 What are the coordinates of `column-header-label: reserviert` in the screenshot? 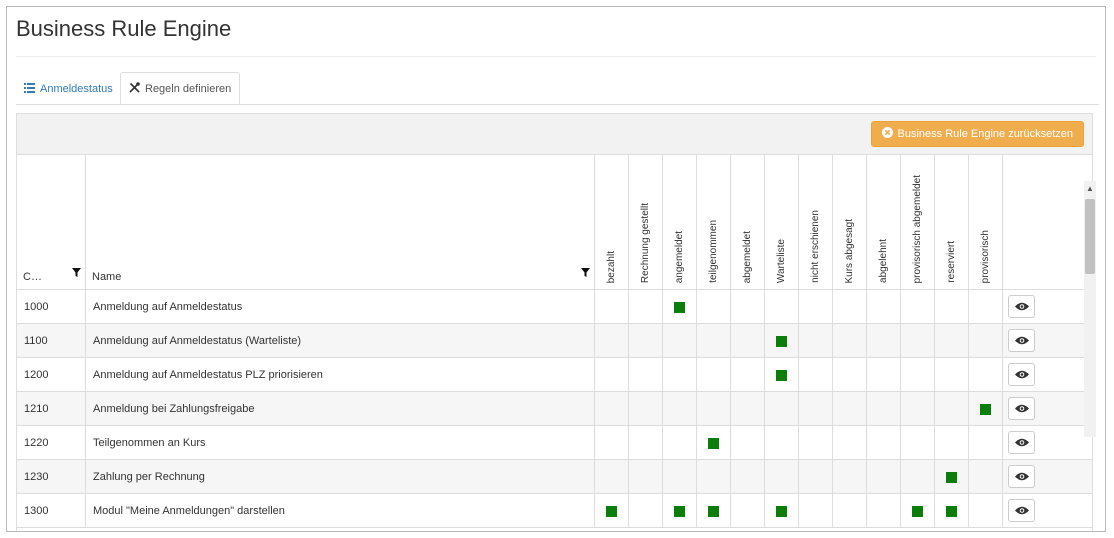 It's located at (951, 262).